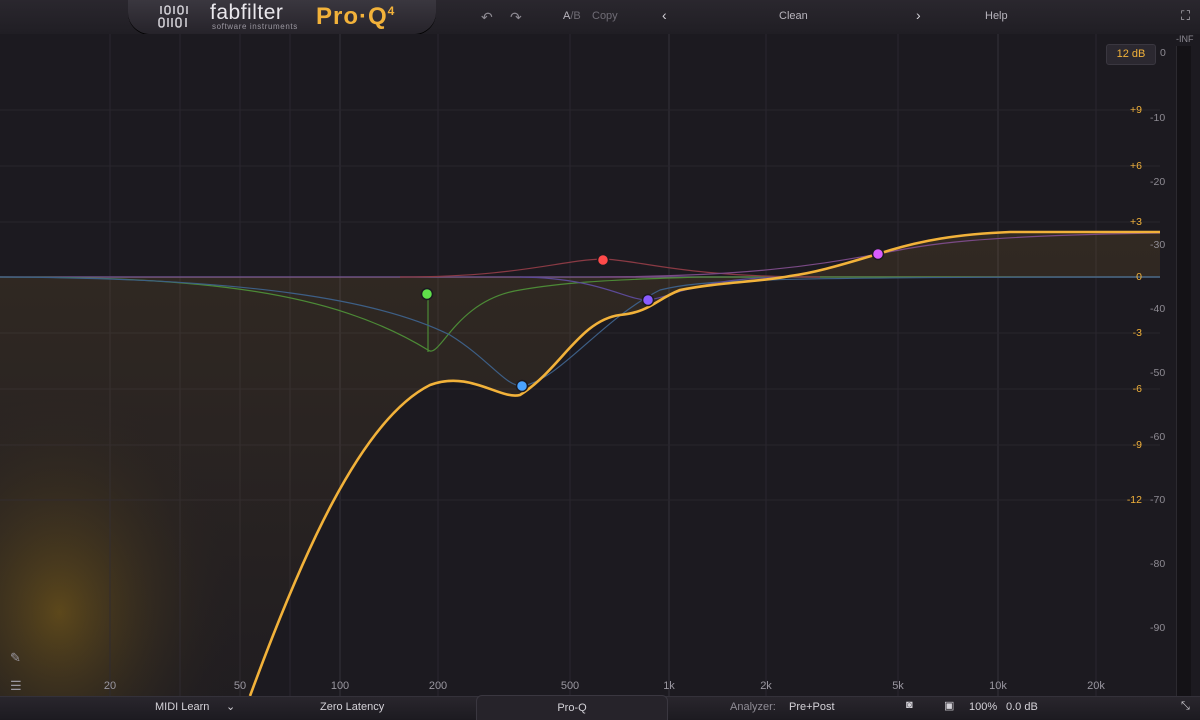 The height and width of the screenshot is (720, 1200). Describe the element at coordinates (1137, 445) in the screenshot. I see `gain-label: -9` at that location.